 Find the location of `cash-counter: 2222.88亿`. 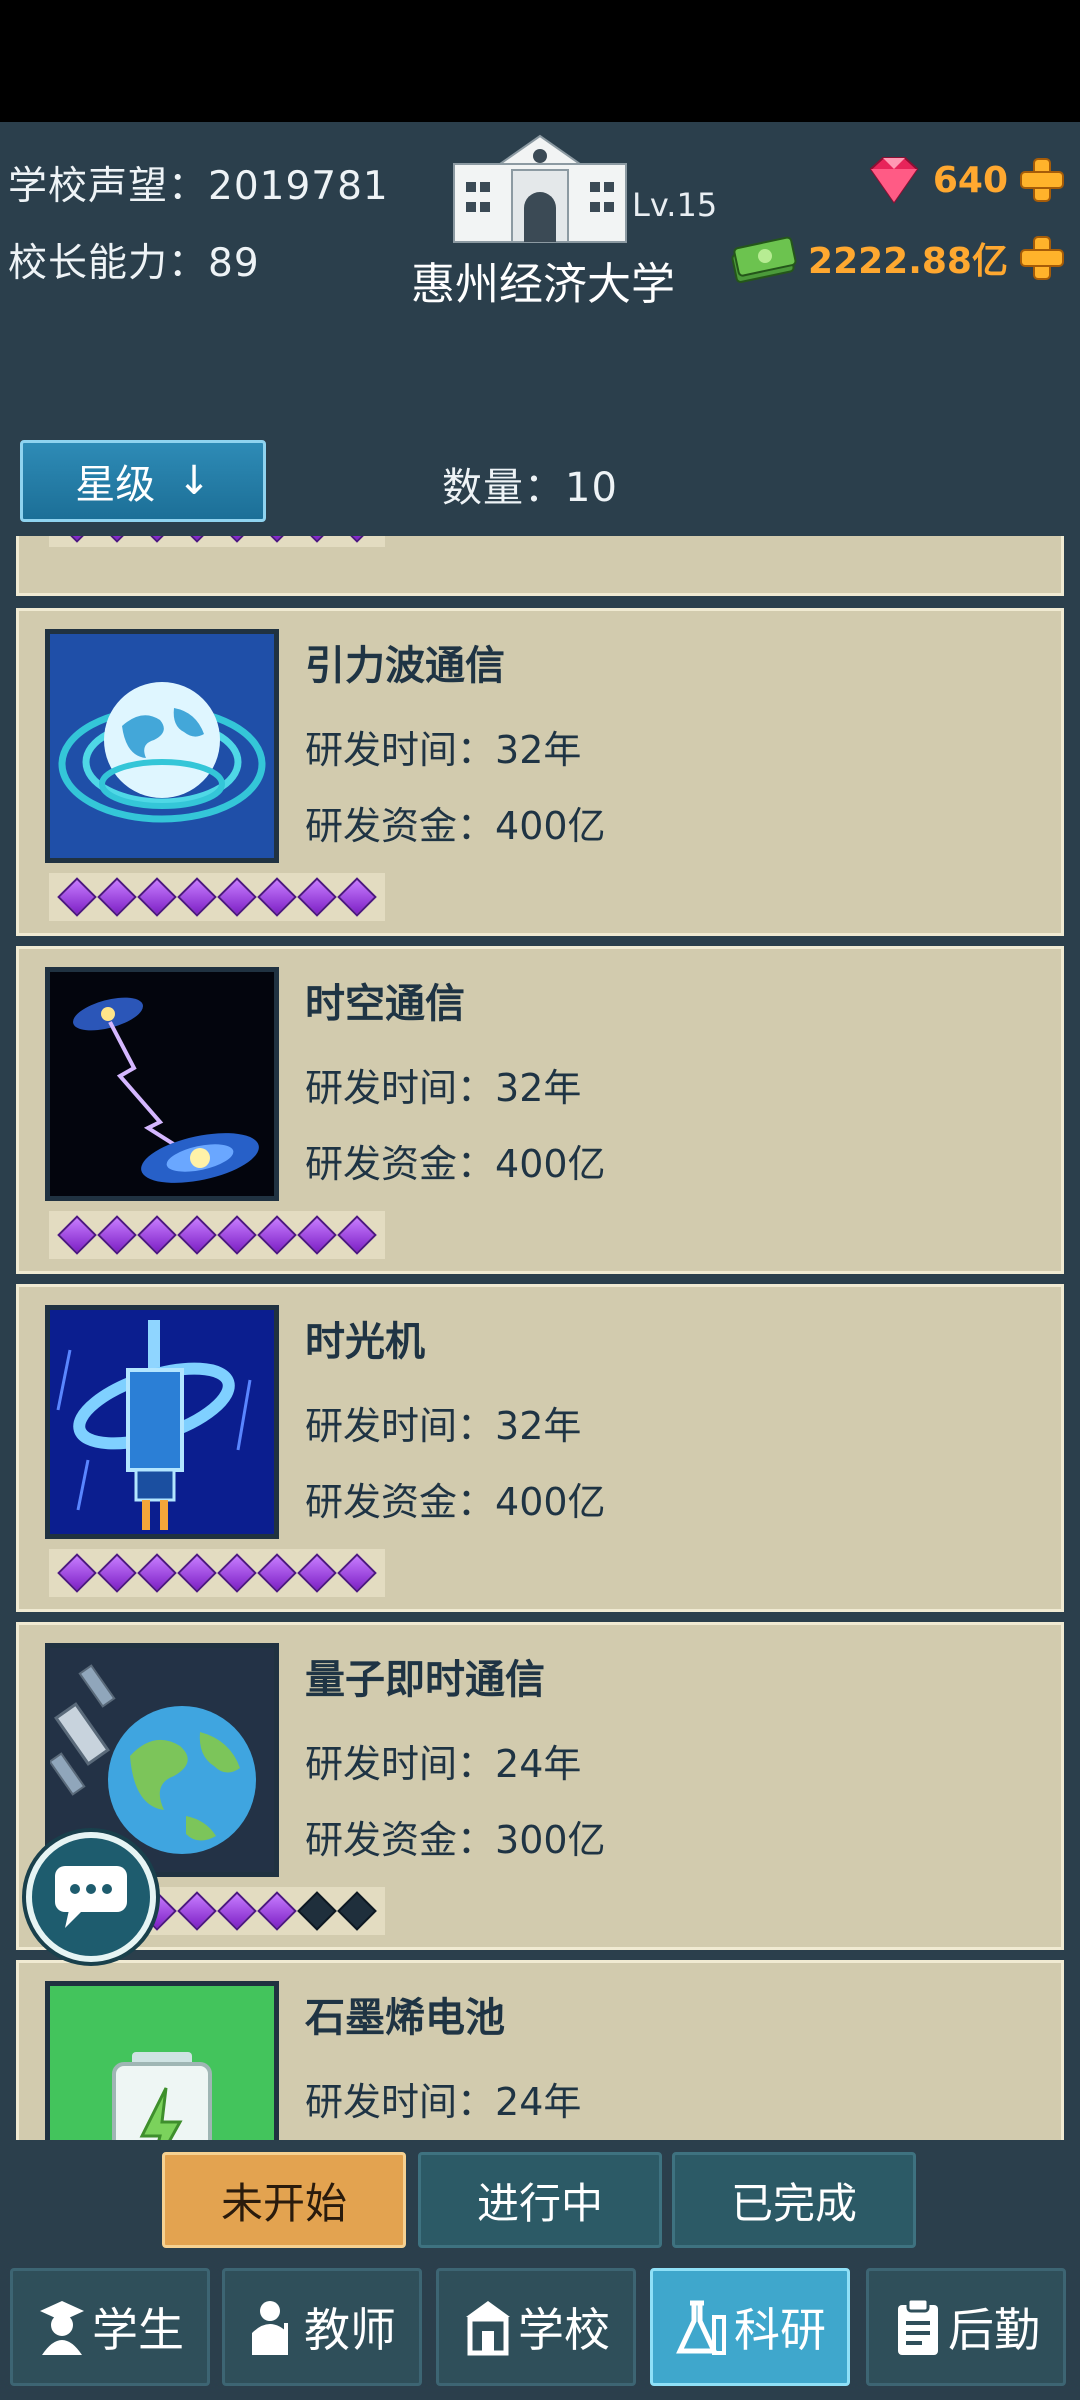

cash-counter: 2222.88亿 is located at coordinates (897, 258).